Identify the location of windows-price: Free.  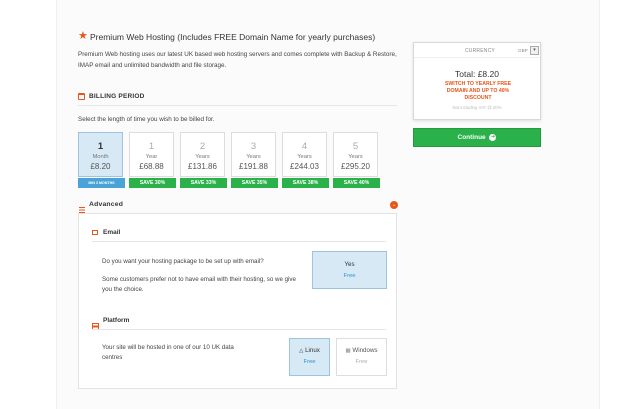
(361, 362).